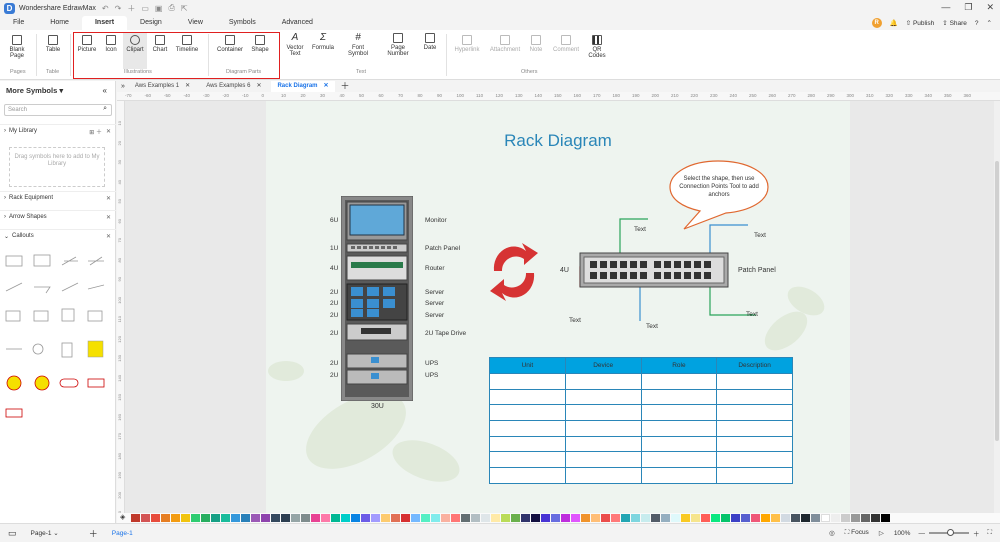  What do you see at coordinates (989, 23) in the screenshot?
I see `collapse-ribbon-icon: ⌃` at bounding box center [989, 23].